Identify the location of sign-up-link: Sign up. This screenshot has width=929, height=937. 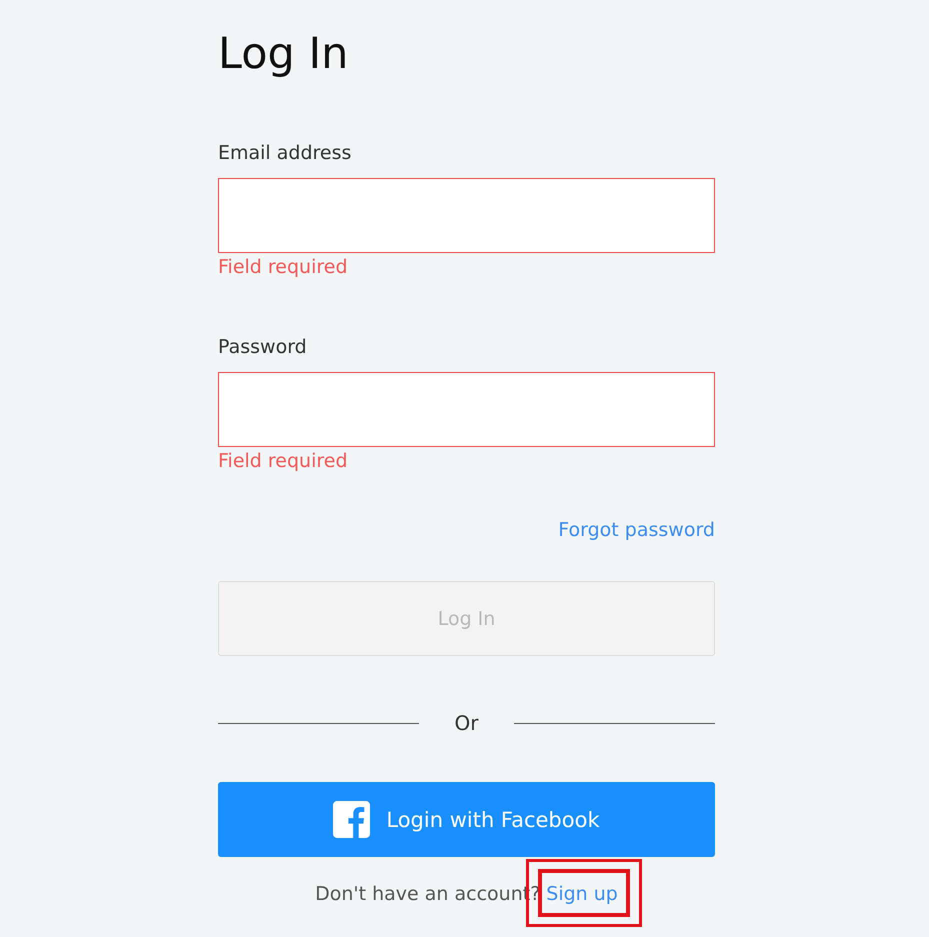
(582, 894).